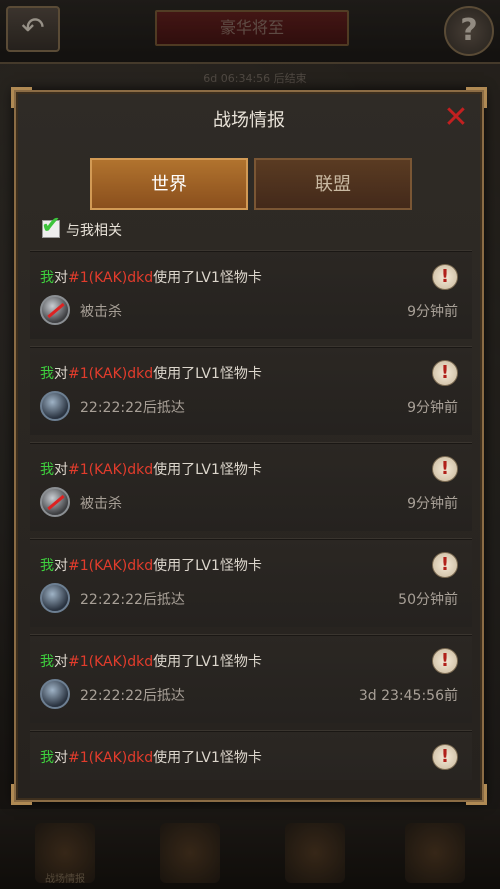  I want to click on tab-alliance: 联盟, so click(333, 184).